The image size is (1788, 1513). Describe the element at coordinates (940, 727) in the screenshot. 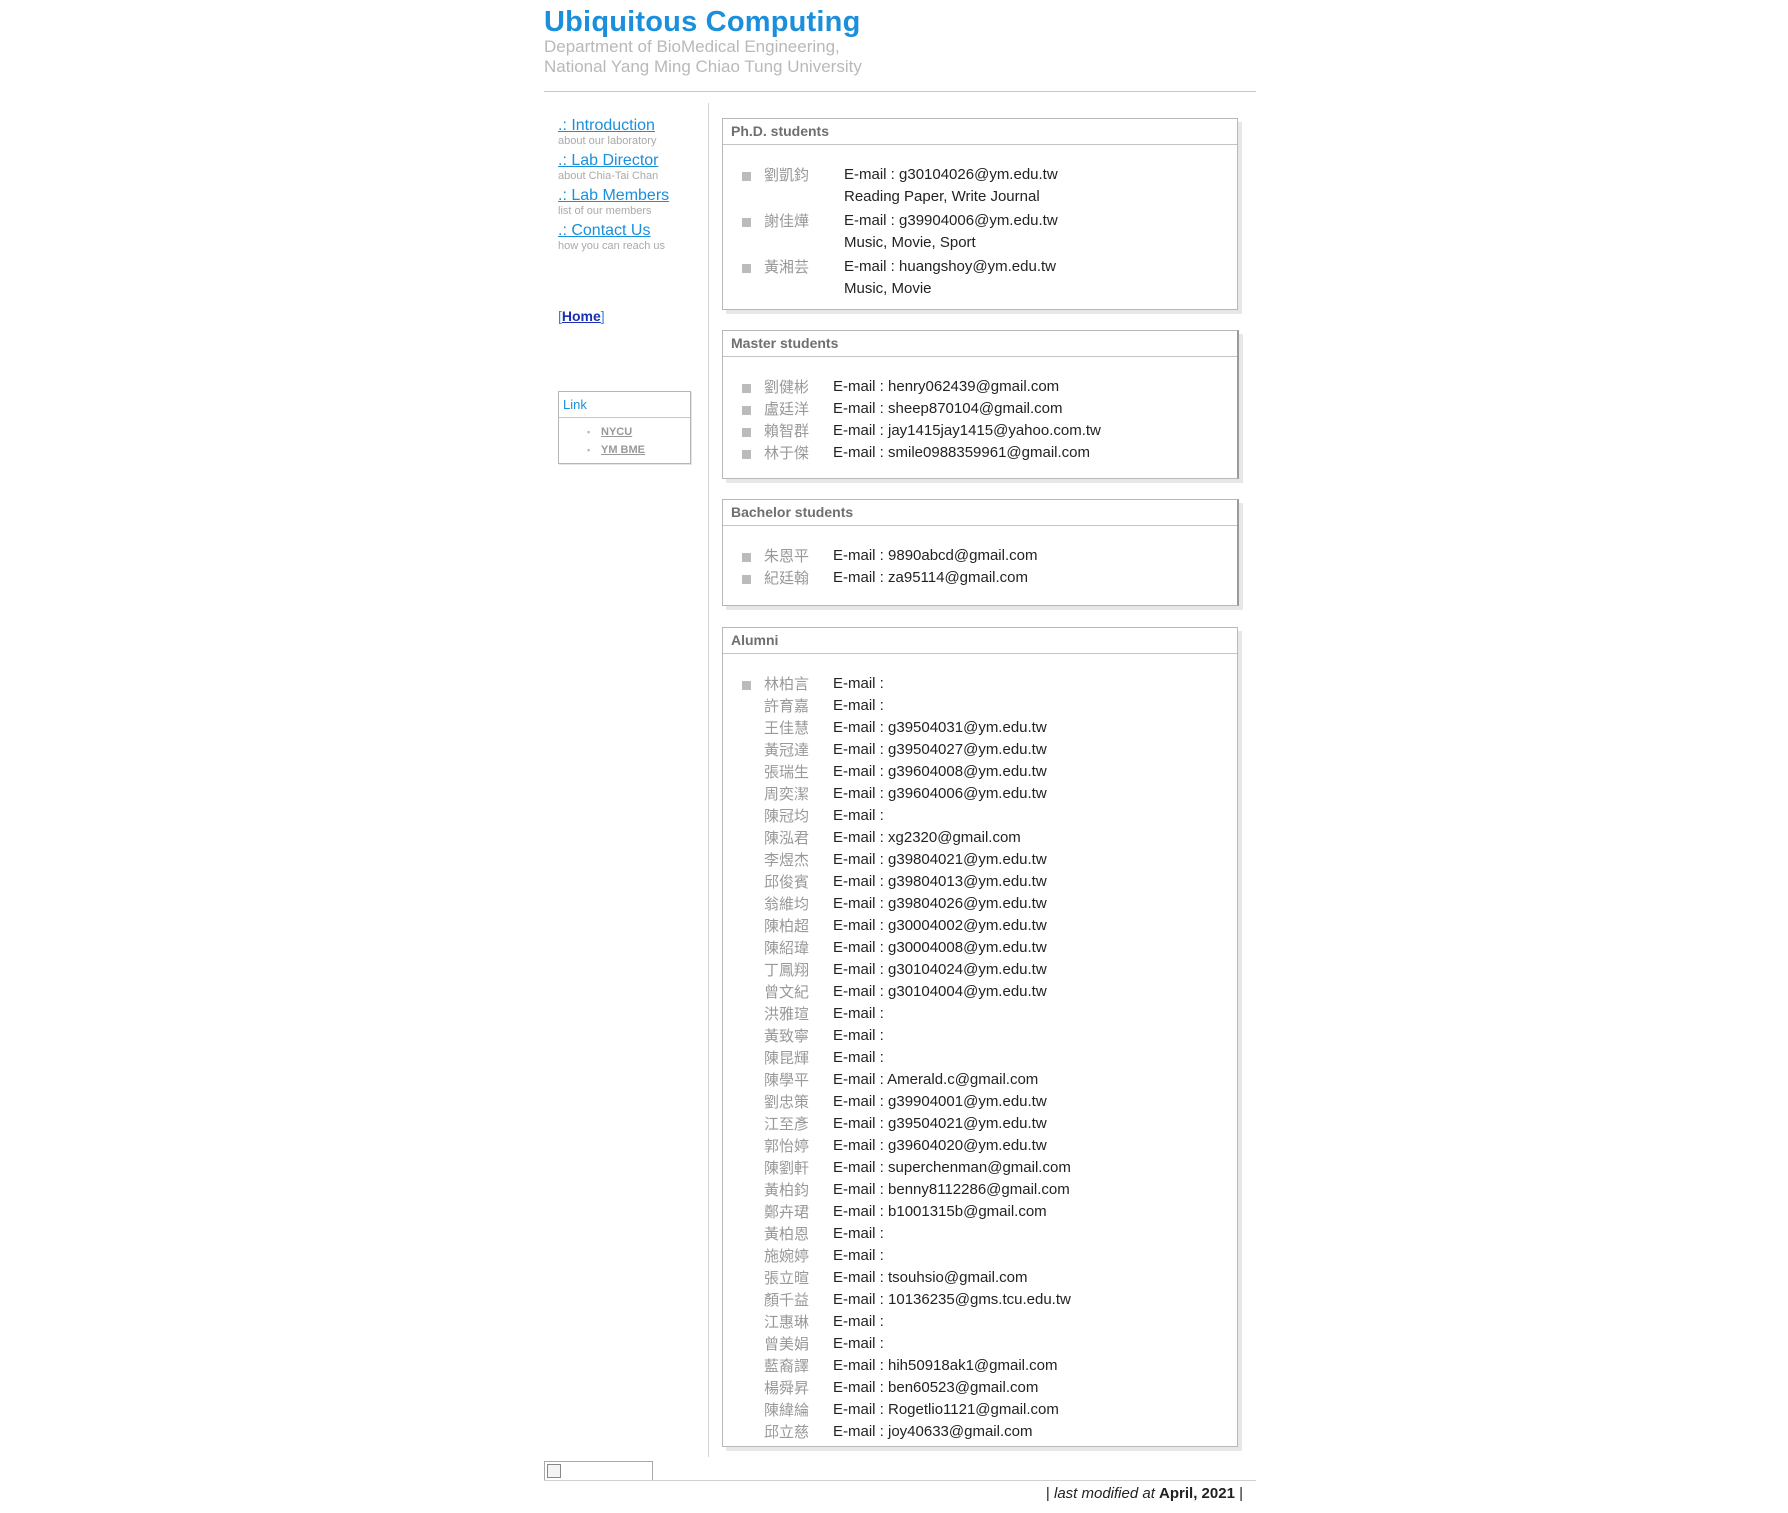

I see `member-email: E-mail : g39504031@ym.edu.tw` at that location.